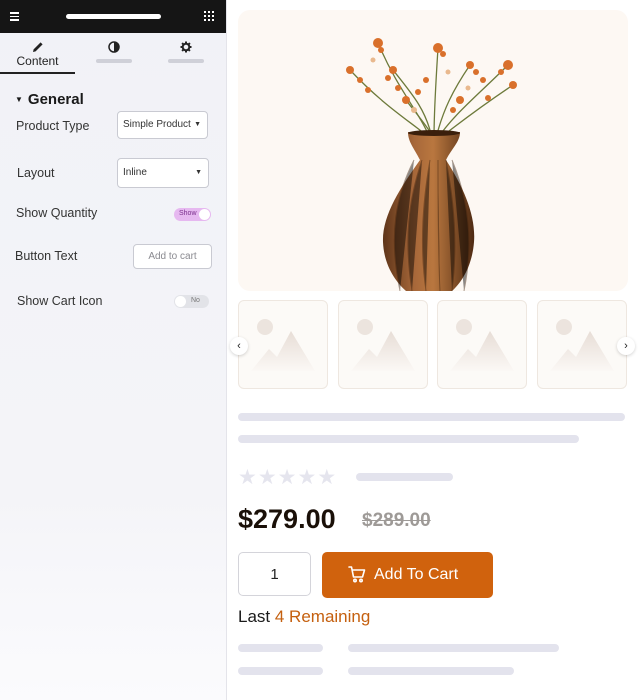 This screenshot has width=640, height=700. What do you see at coordinates (626, 346) in the screenshot?
I see `chevron-right-icon: ›` at bounding box center [626, 346].